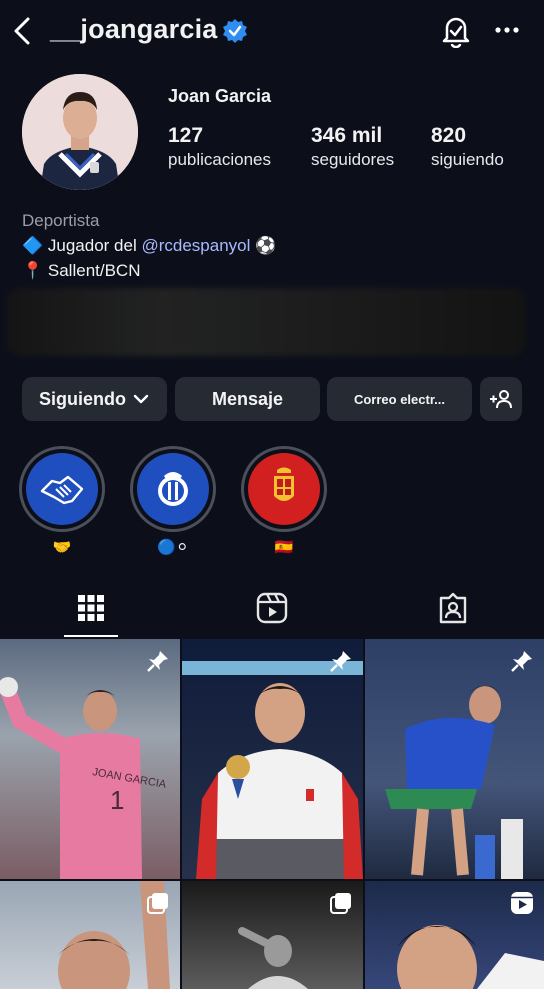  Describe the element at coordinates (272, 32) in the screenshot. I see `top-bar: __joangarcia` at that location.